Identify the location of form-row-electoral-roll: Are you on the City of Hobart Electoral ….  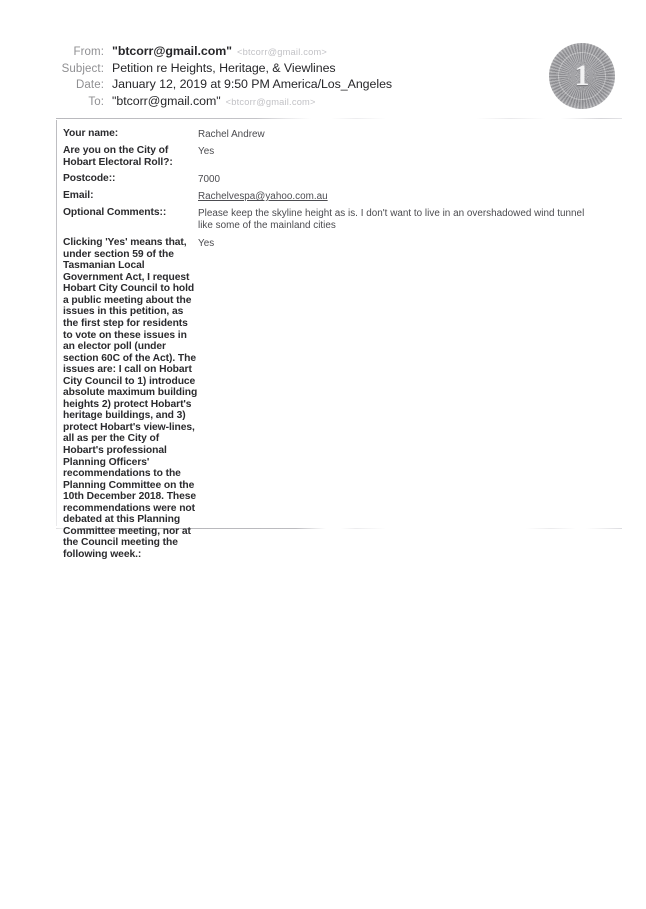
(328, 156).